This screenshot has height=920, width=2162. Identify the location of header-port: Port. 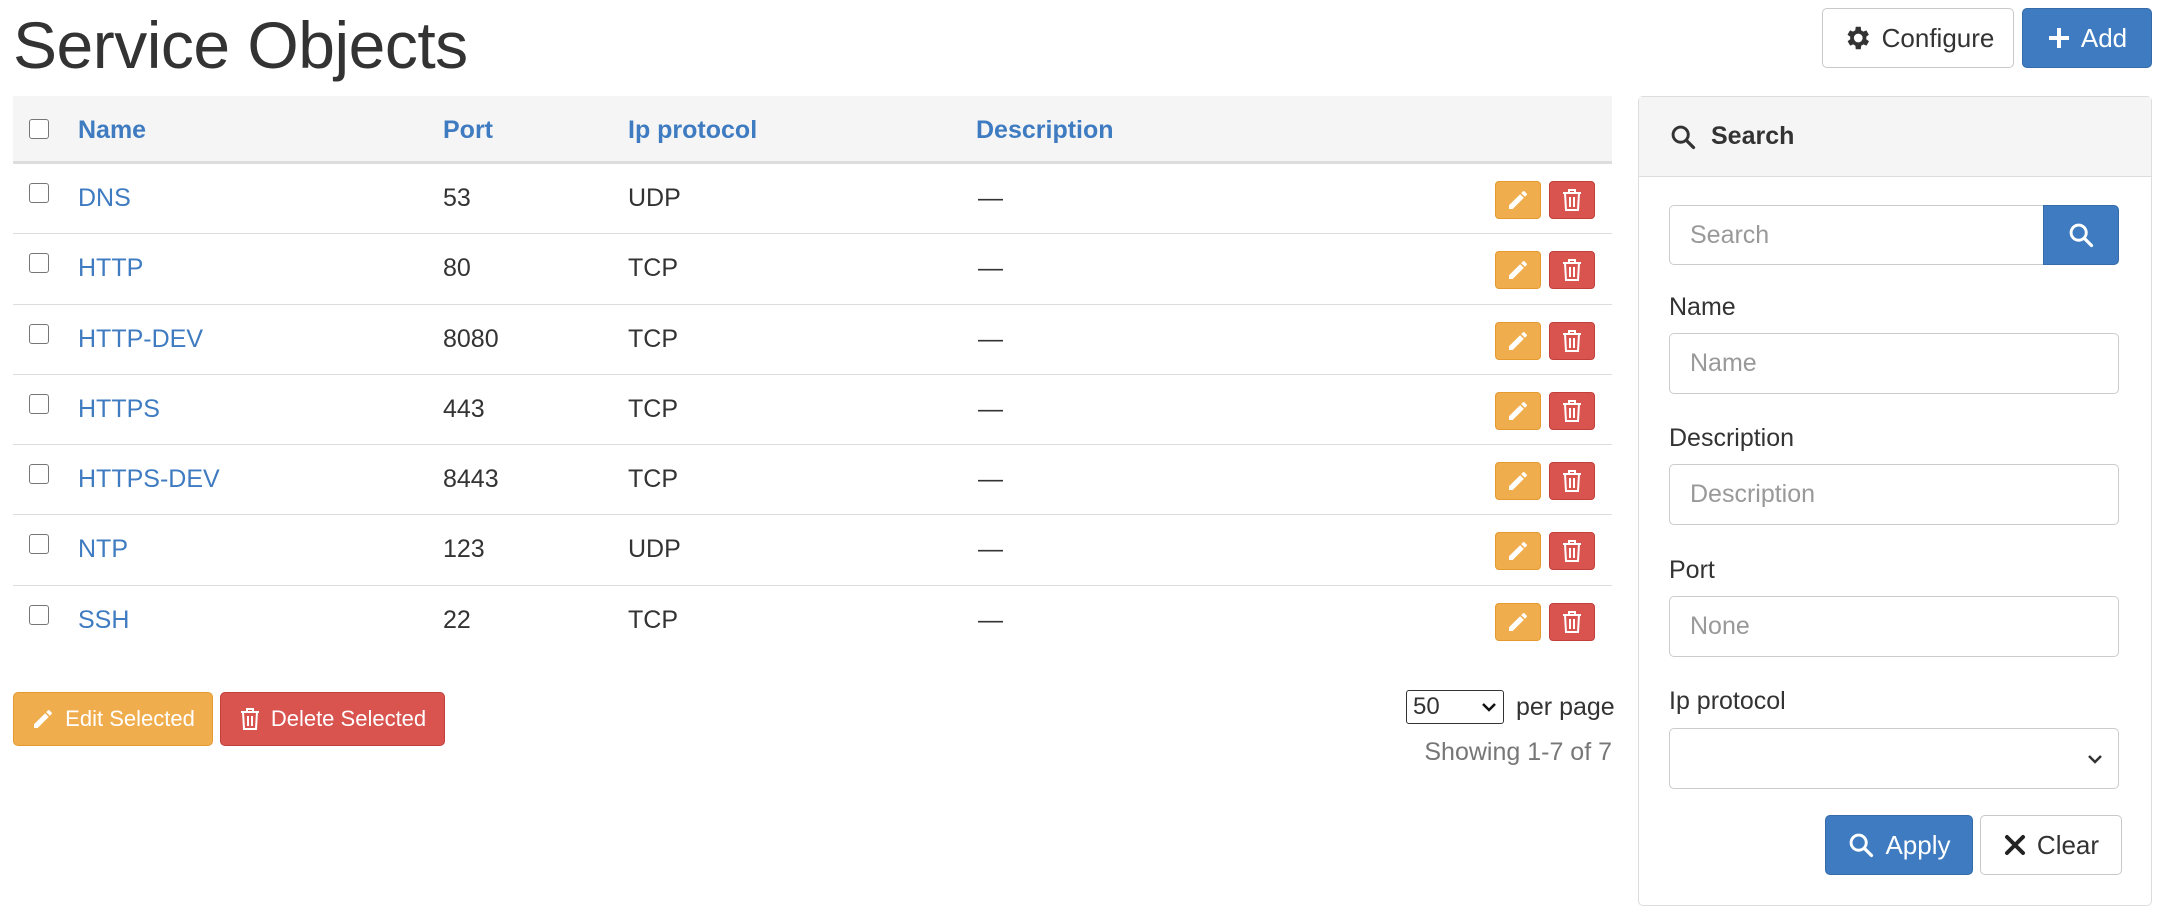
(468, 130).